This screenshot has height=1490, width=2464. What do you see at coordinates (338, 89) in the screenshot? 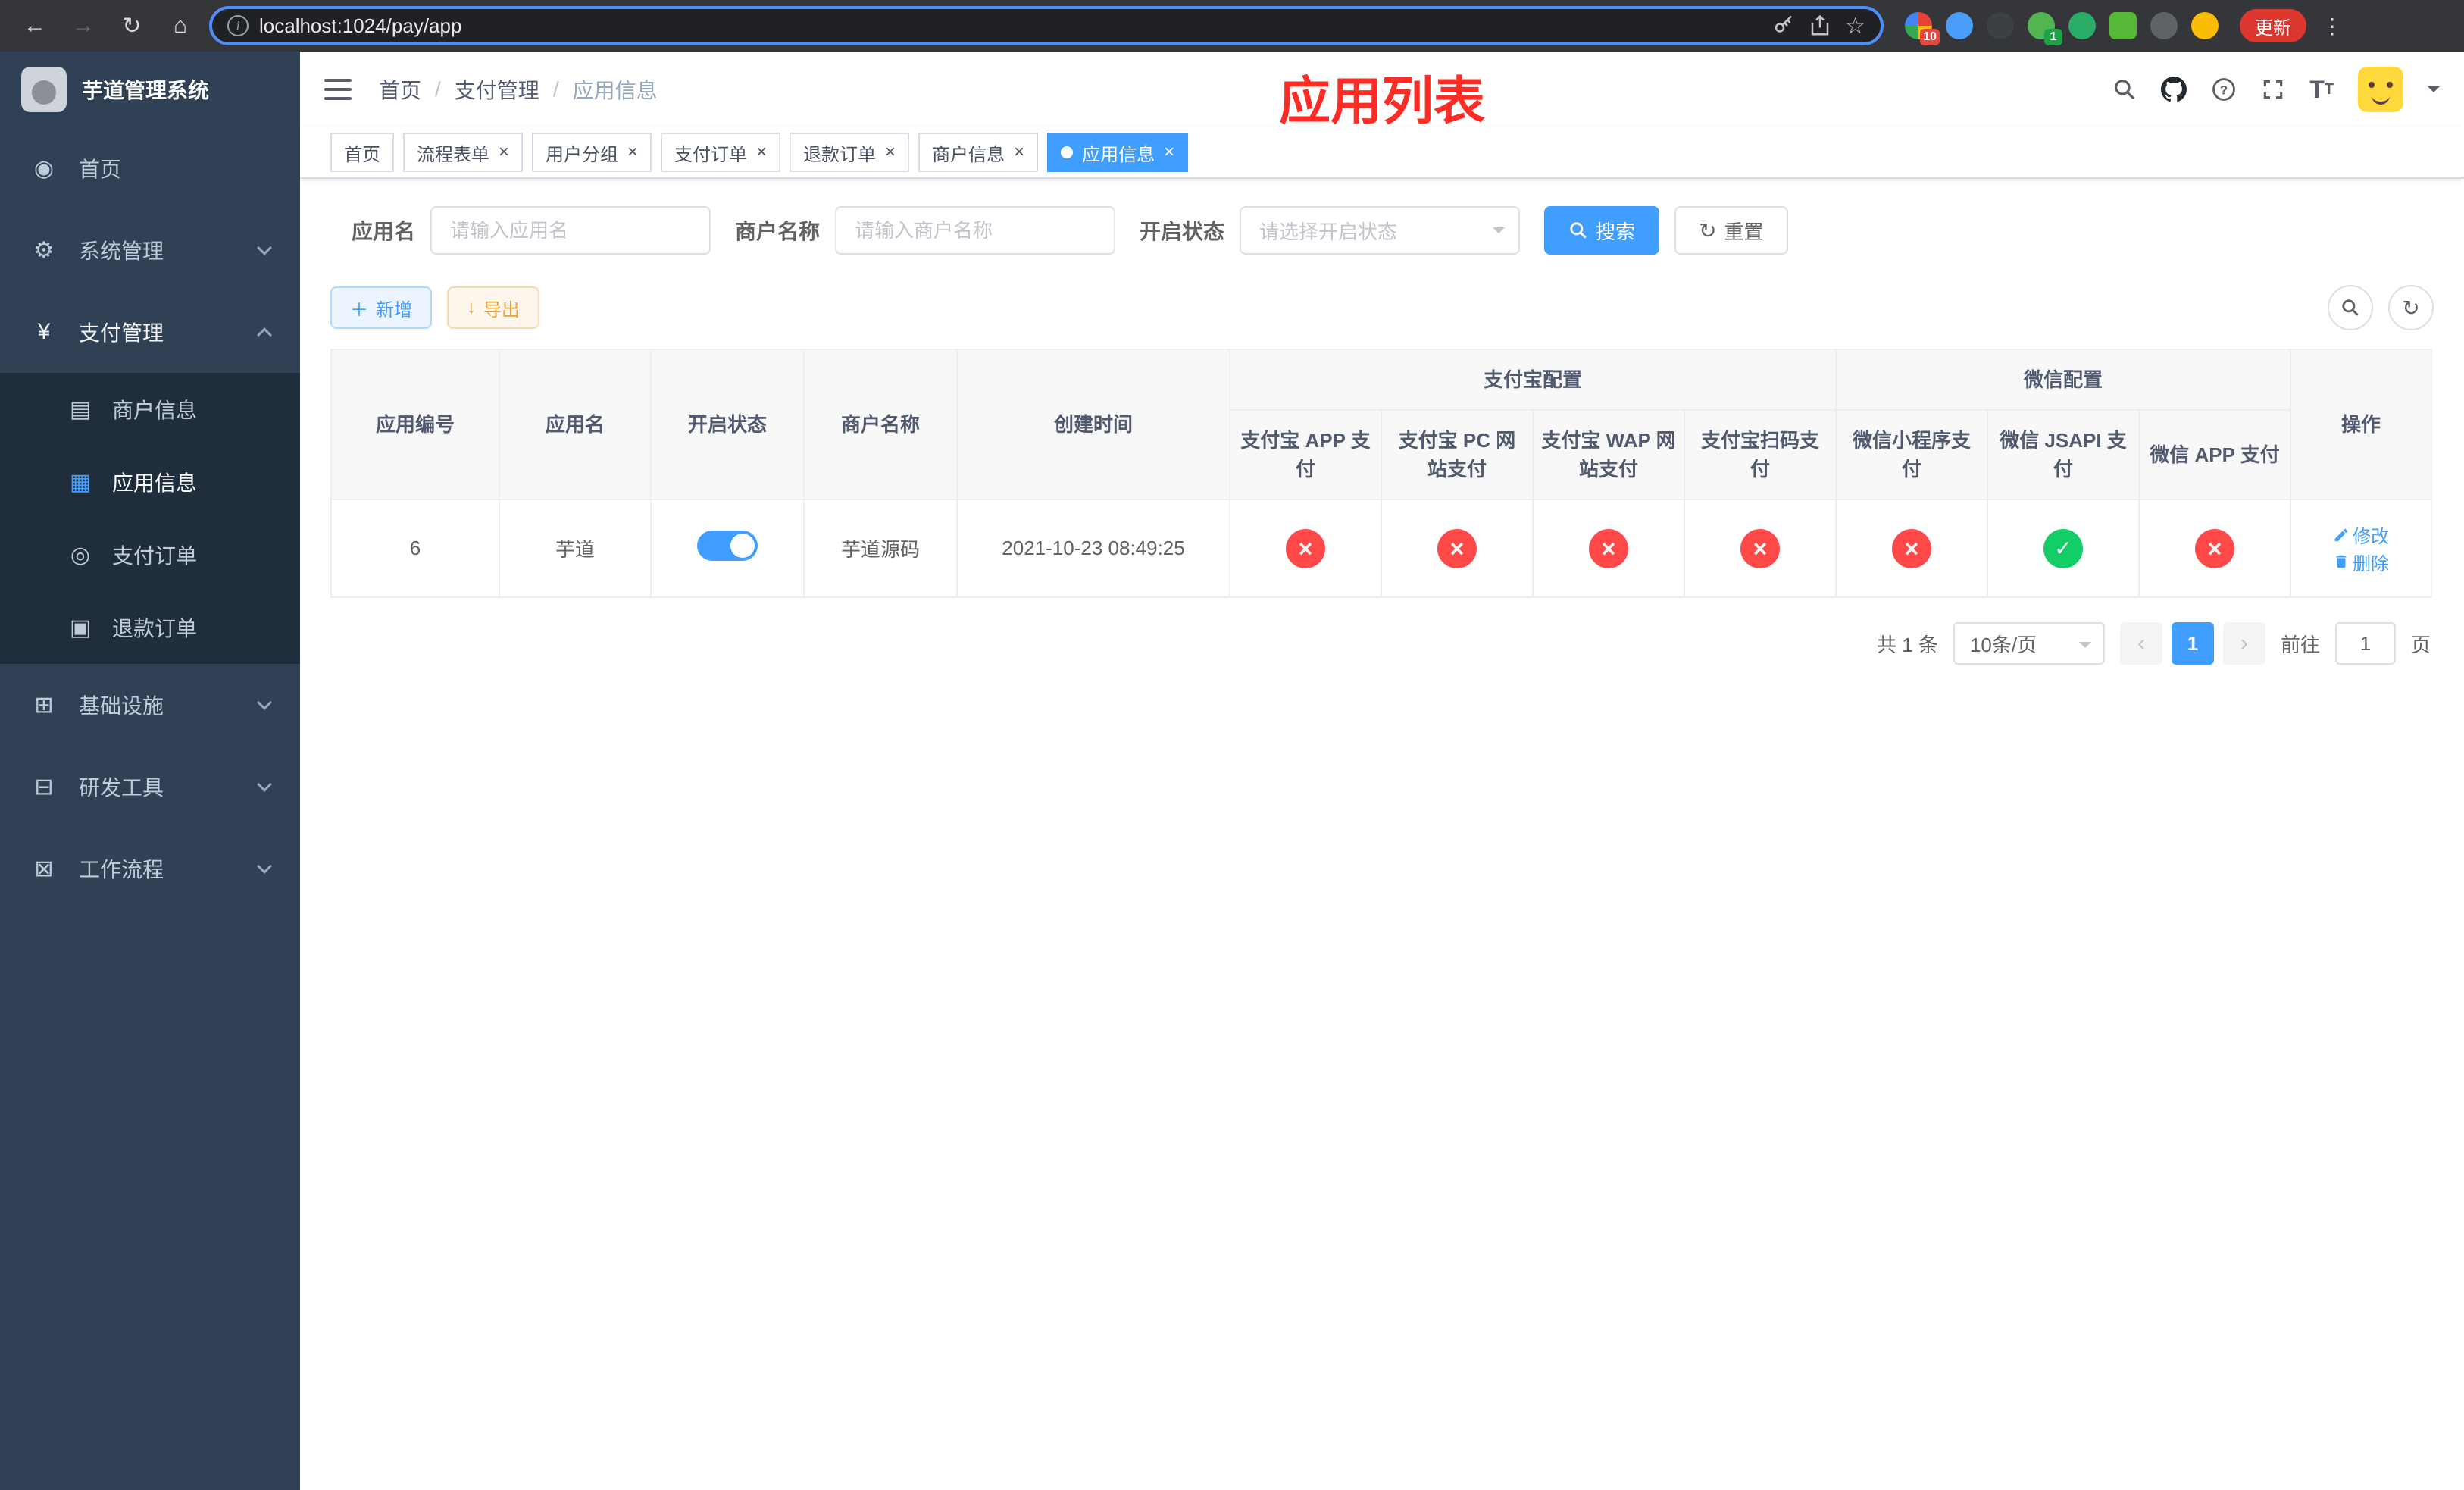
I see `sidebar-collapse-icon` at bounding box center [338, 89].